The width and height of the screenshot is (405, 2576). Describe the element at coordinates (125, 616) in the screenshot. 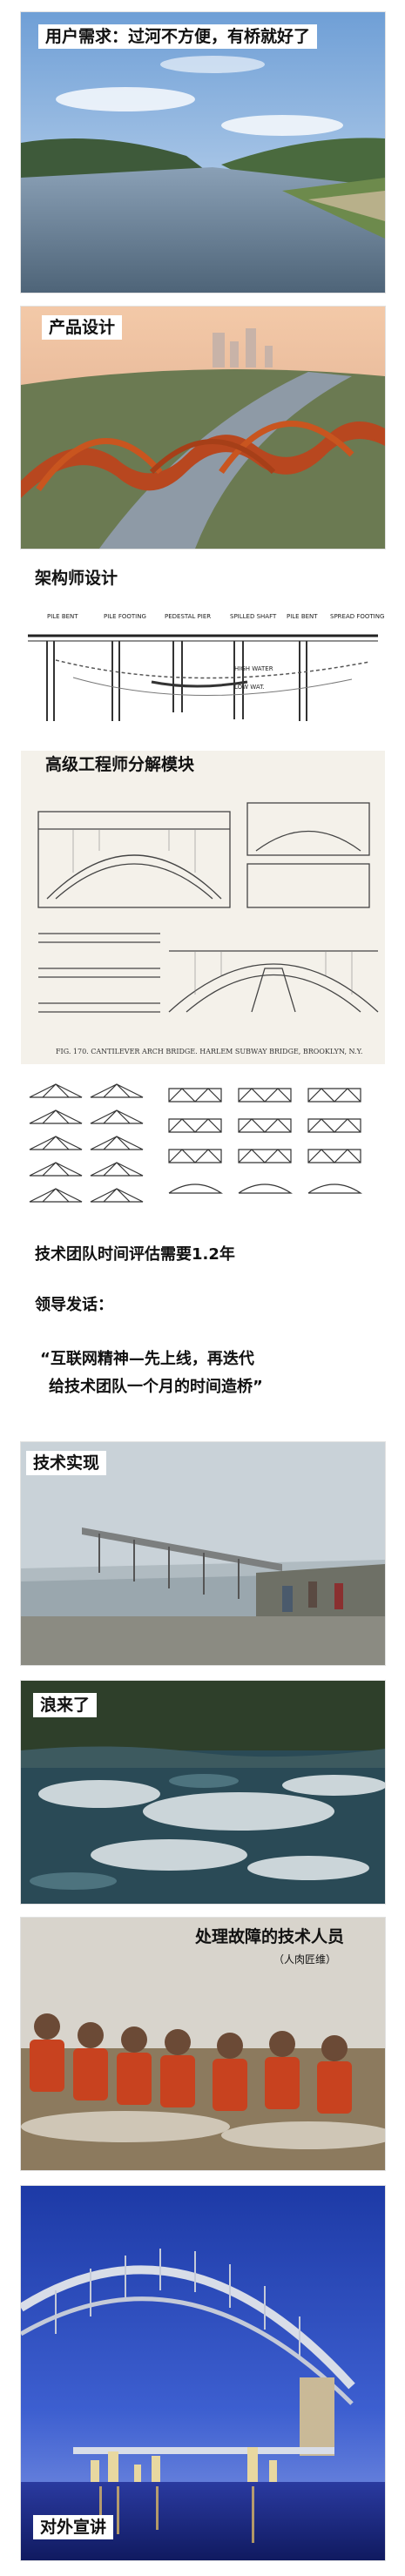

I see `label-pile-footing: PILE FOOTING` at that location.